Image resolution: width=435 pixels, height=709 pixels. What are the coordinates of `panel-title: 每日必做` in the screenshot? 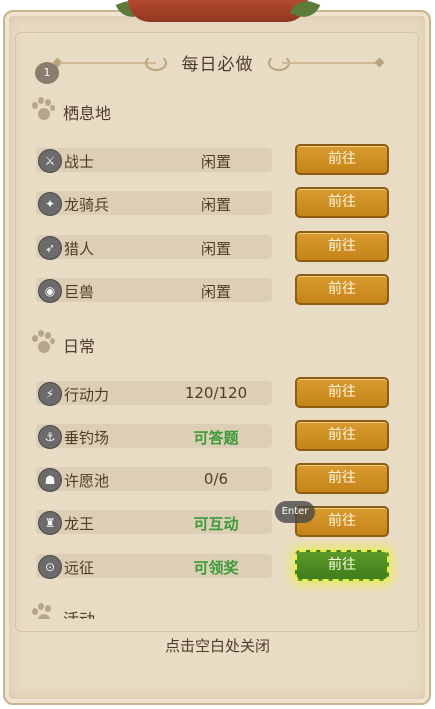 It's located at (217, 65).